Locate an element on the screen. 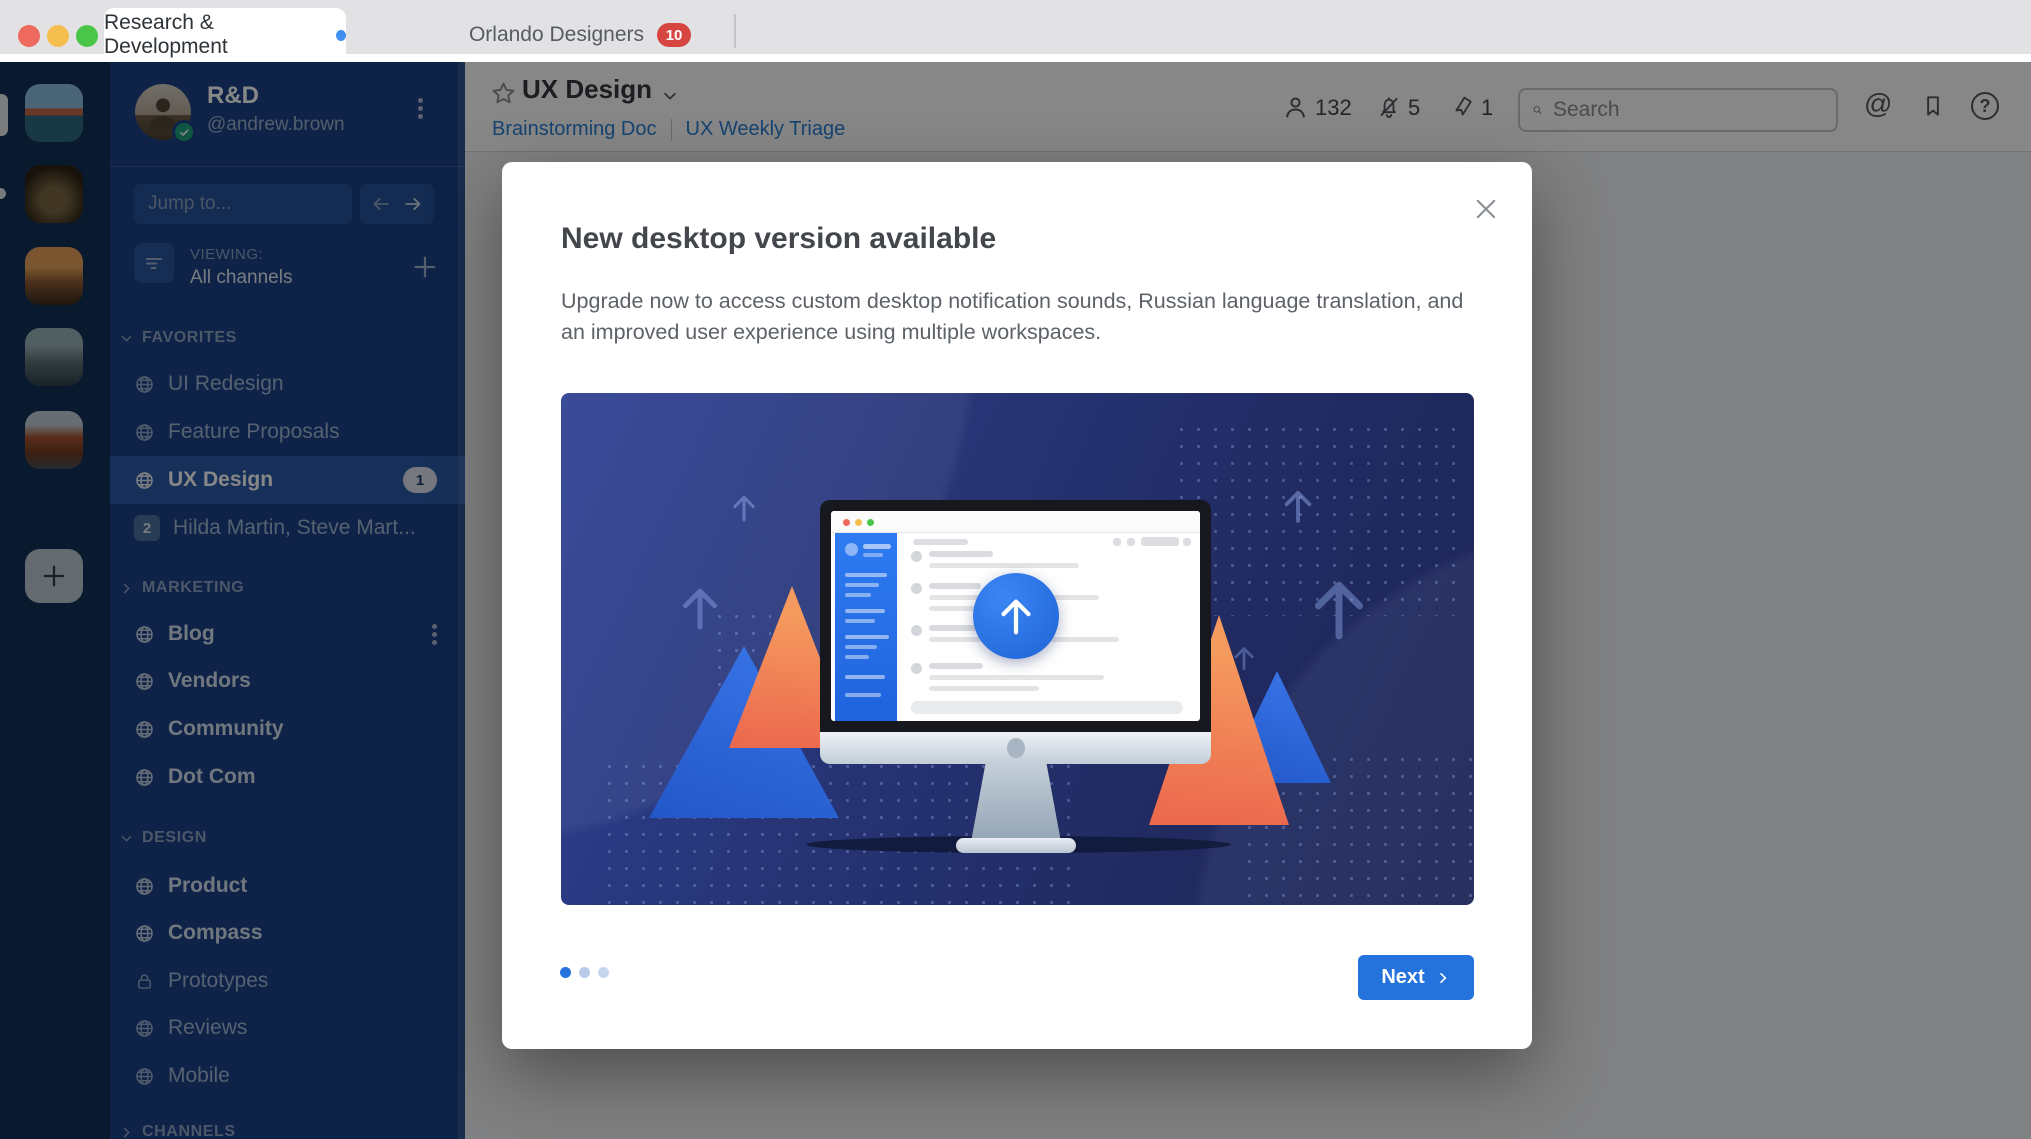 The image size is (2031, 1139). modal-title: New desktop version available is located at coordinates (779, 238).